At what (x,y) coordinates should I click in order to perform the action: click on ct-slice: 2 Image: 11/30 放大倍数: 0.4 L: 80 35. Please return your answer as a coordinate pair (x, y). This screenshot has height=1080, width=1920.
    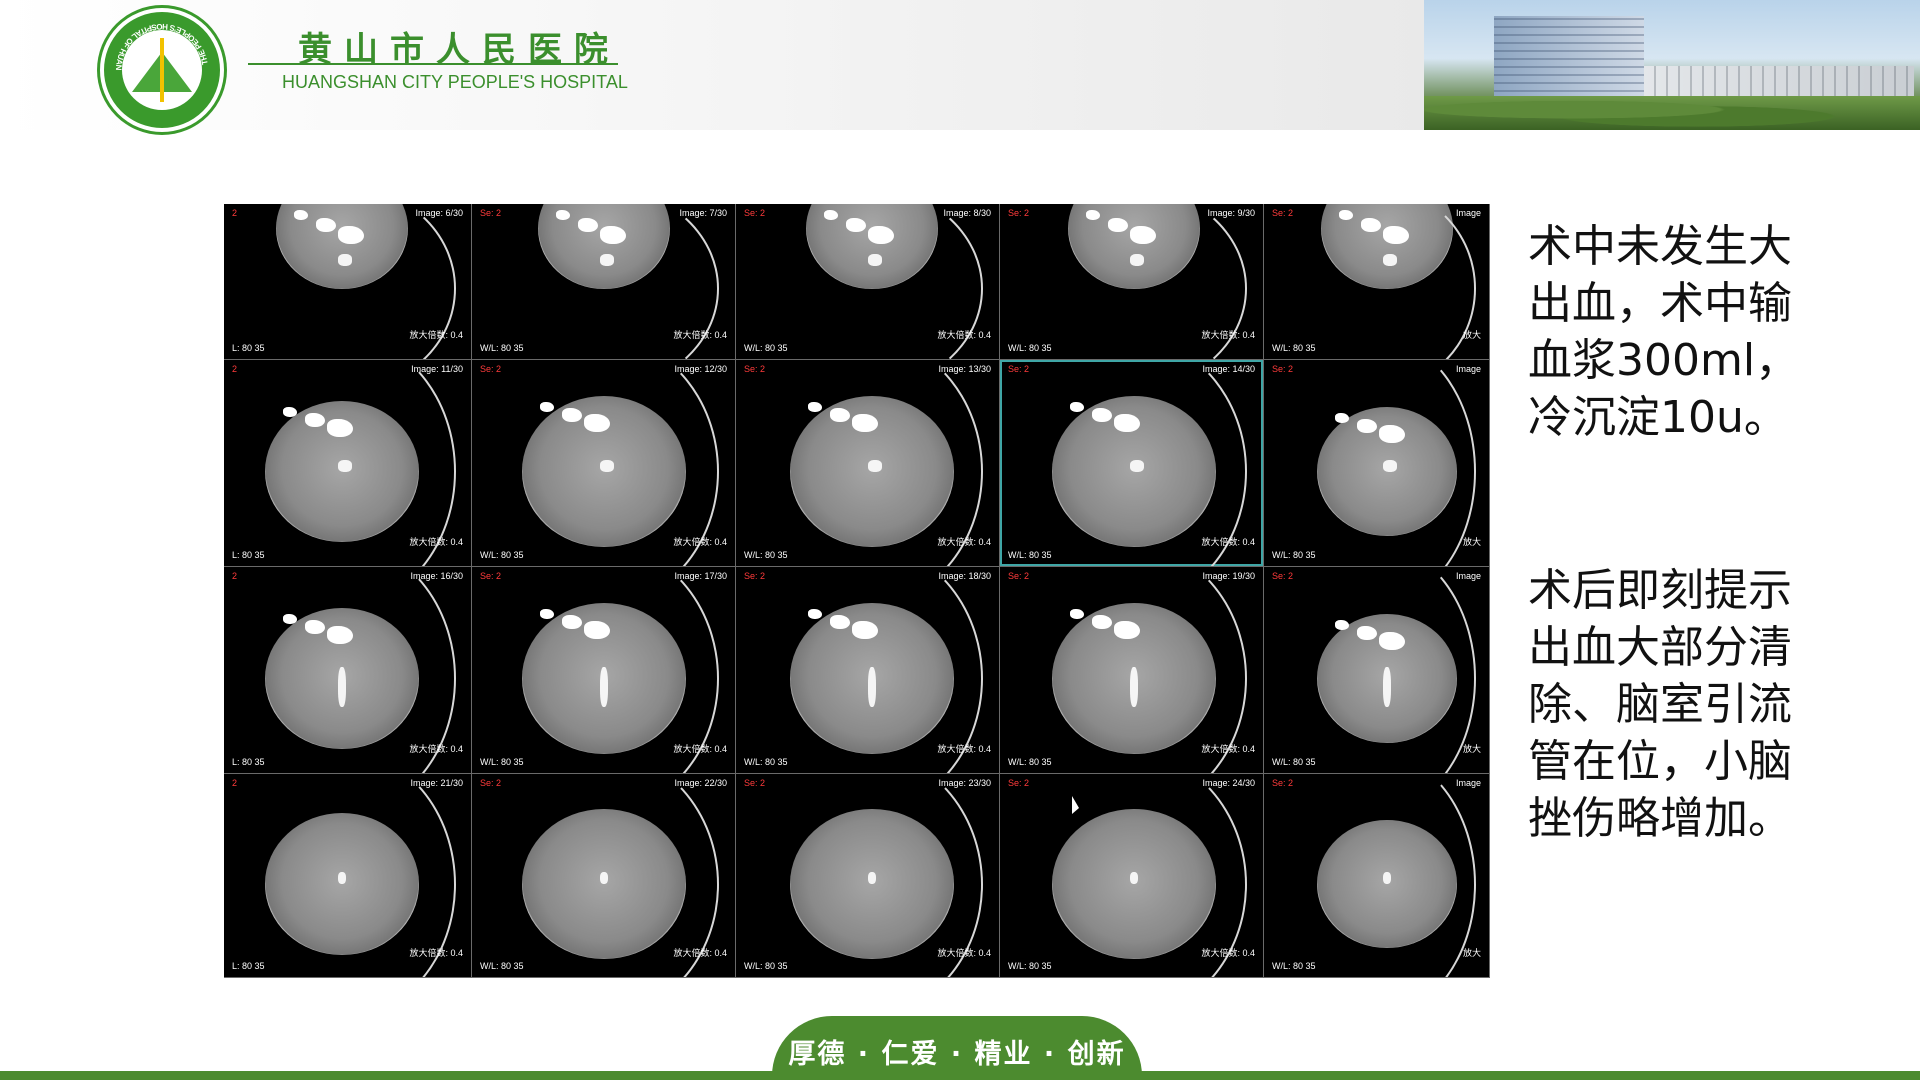
    Looking at the image, I should click on (348, 463).